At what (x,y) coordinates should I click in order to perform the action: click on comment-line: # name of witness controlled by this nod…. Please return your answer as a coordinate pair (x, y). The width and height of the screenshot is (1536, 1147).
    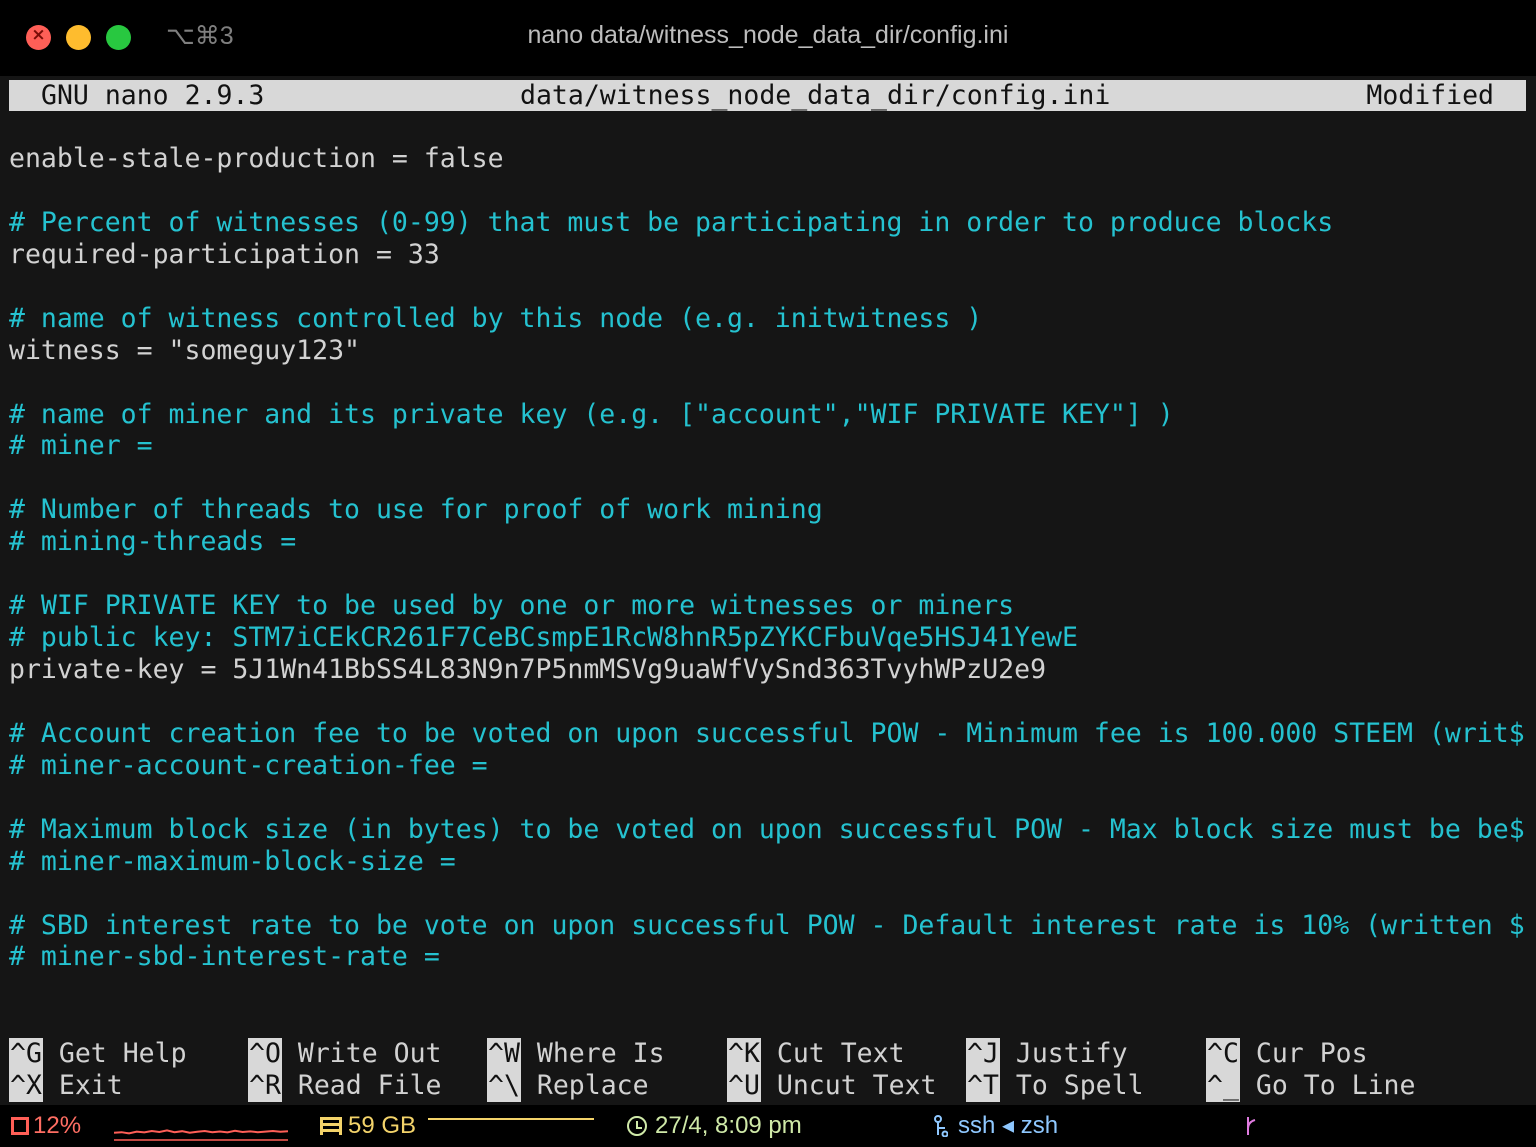
    Looking at the image, I should click on (769, 319).